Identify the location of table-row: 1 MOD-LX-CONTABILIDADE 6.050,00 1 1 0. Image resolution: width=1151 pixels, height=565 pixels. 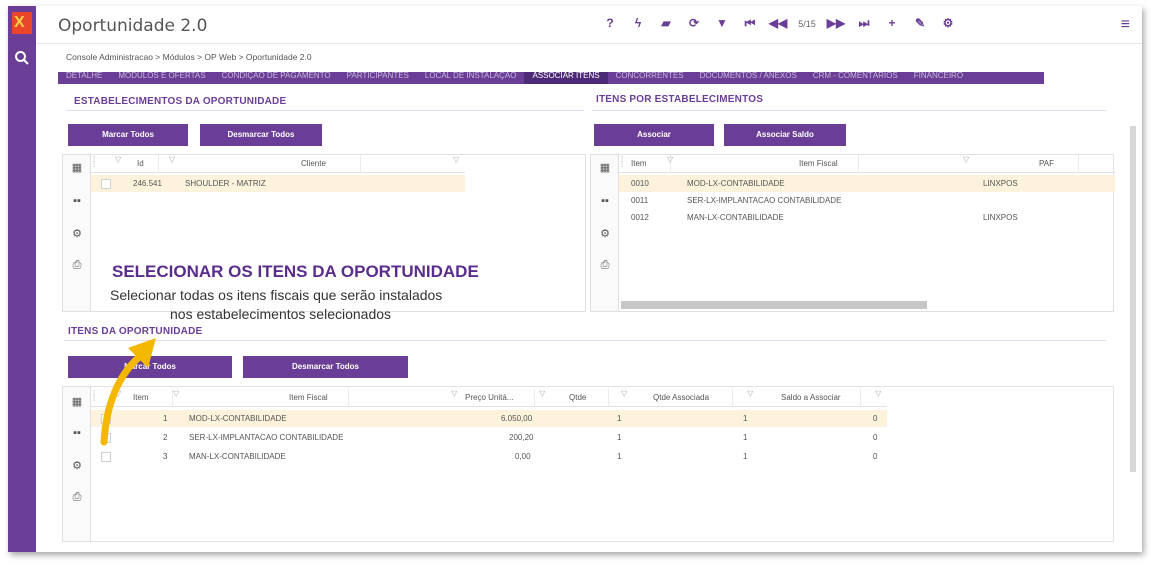
(489, 418).